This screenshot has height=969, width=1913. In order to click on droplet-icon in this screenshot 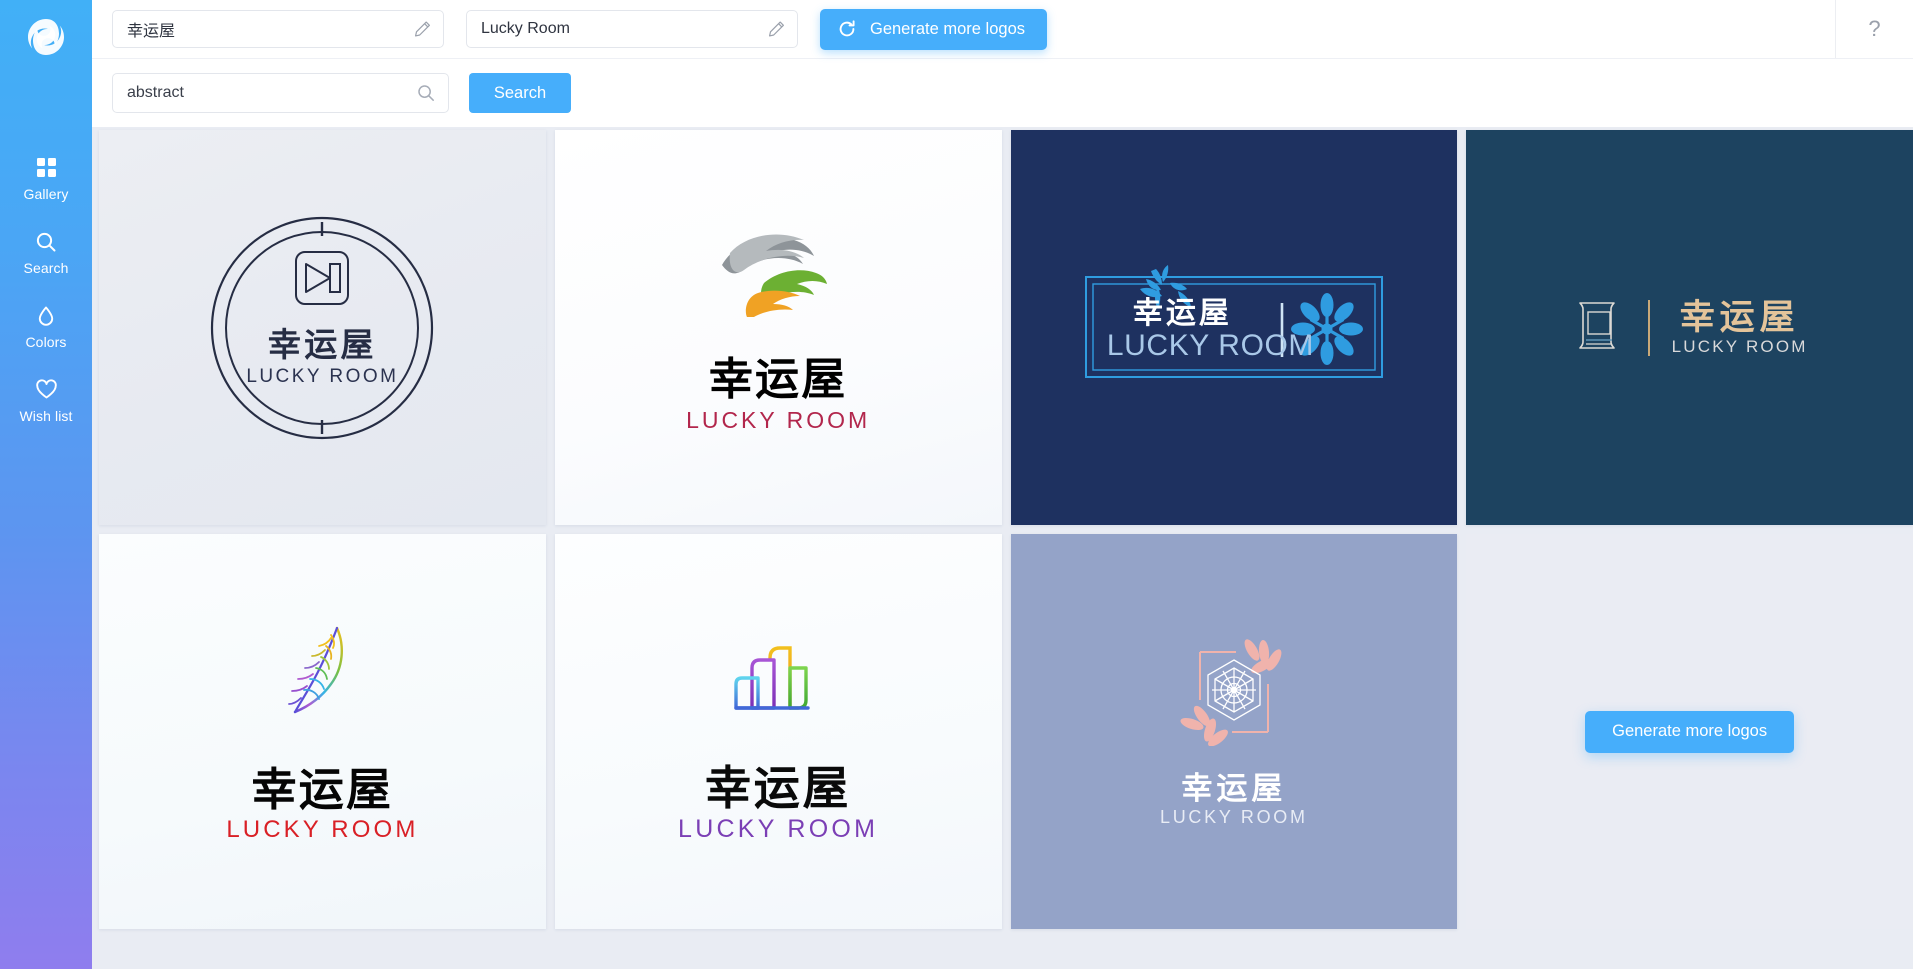, I will do `click(46, 316)`.